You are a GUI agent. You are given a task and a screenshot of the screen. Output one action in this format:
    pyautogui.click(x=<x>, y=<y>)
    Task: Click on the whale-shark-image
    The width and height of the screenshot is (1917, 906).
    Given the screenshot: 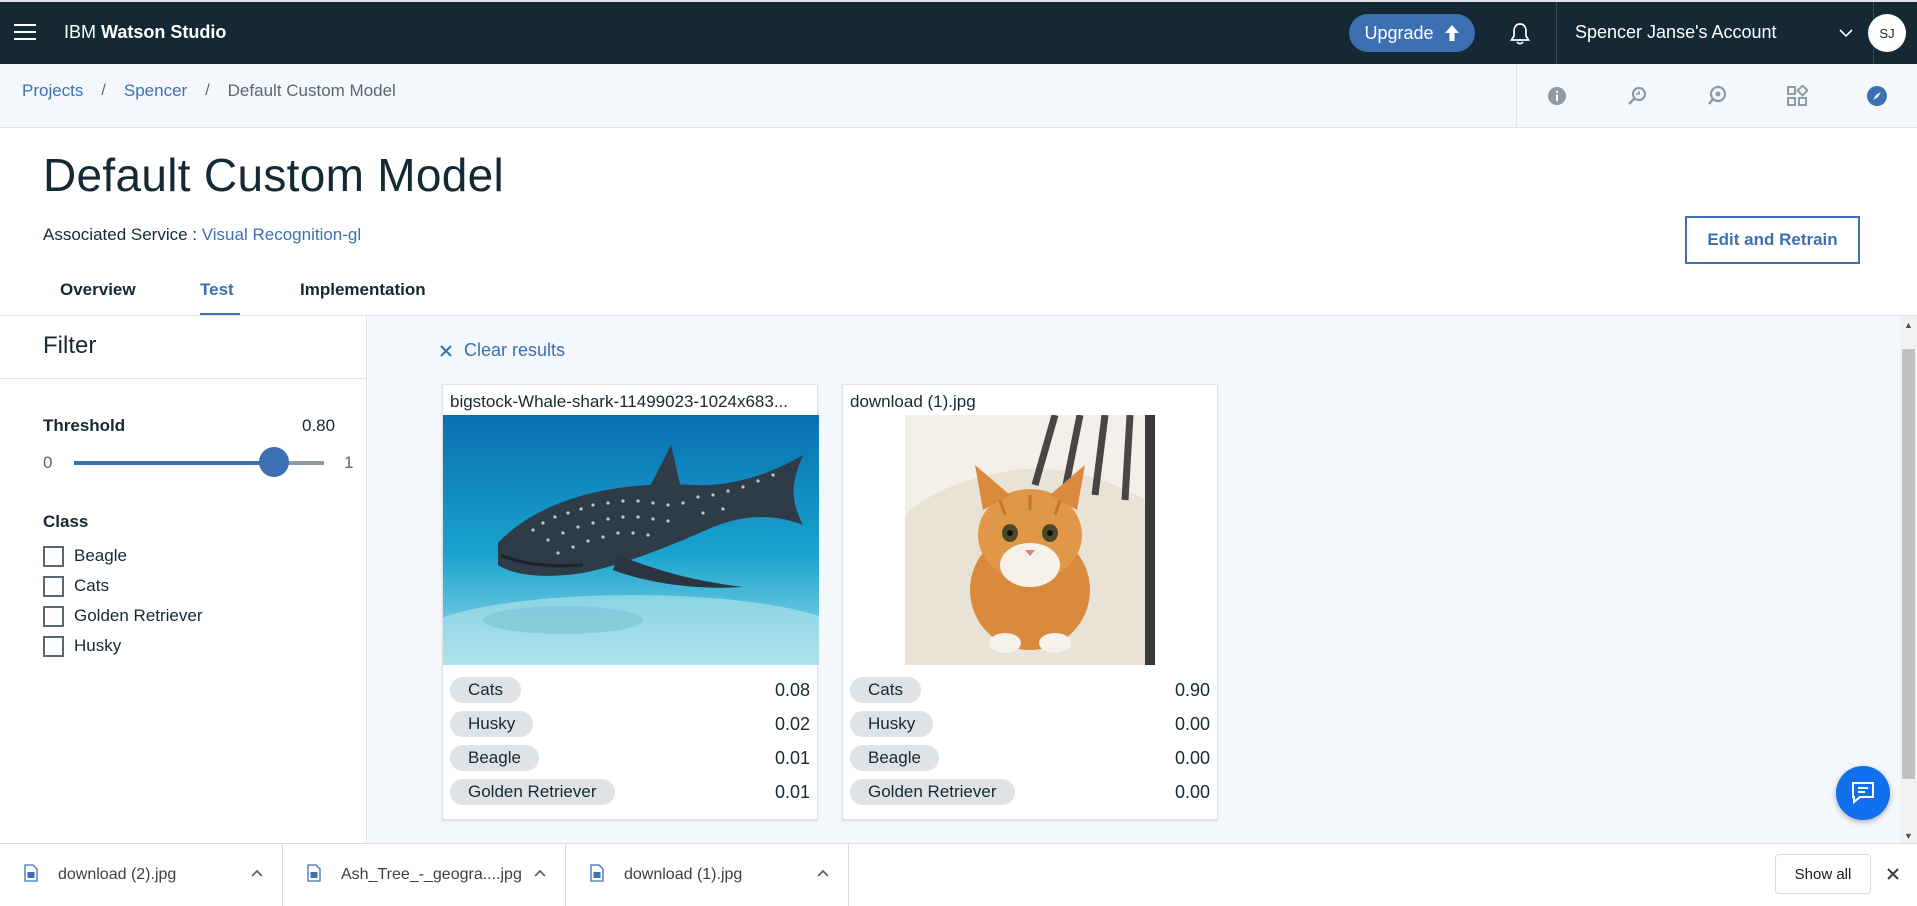 What is the action you would take?
    pyautogui.click(x=631, y=540)
    